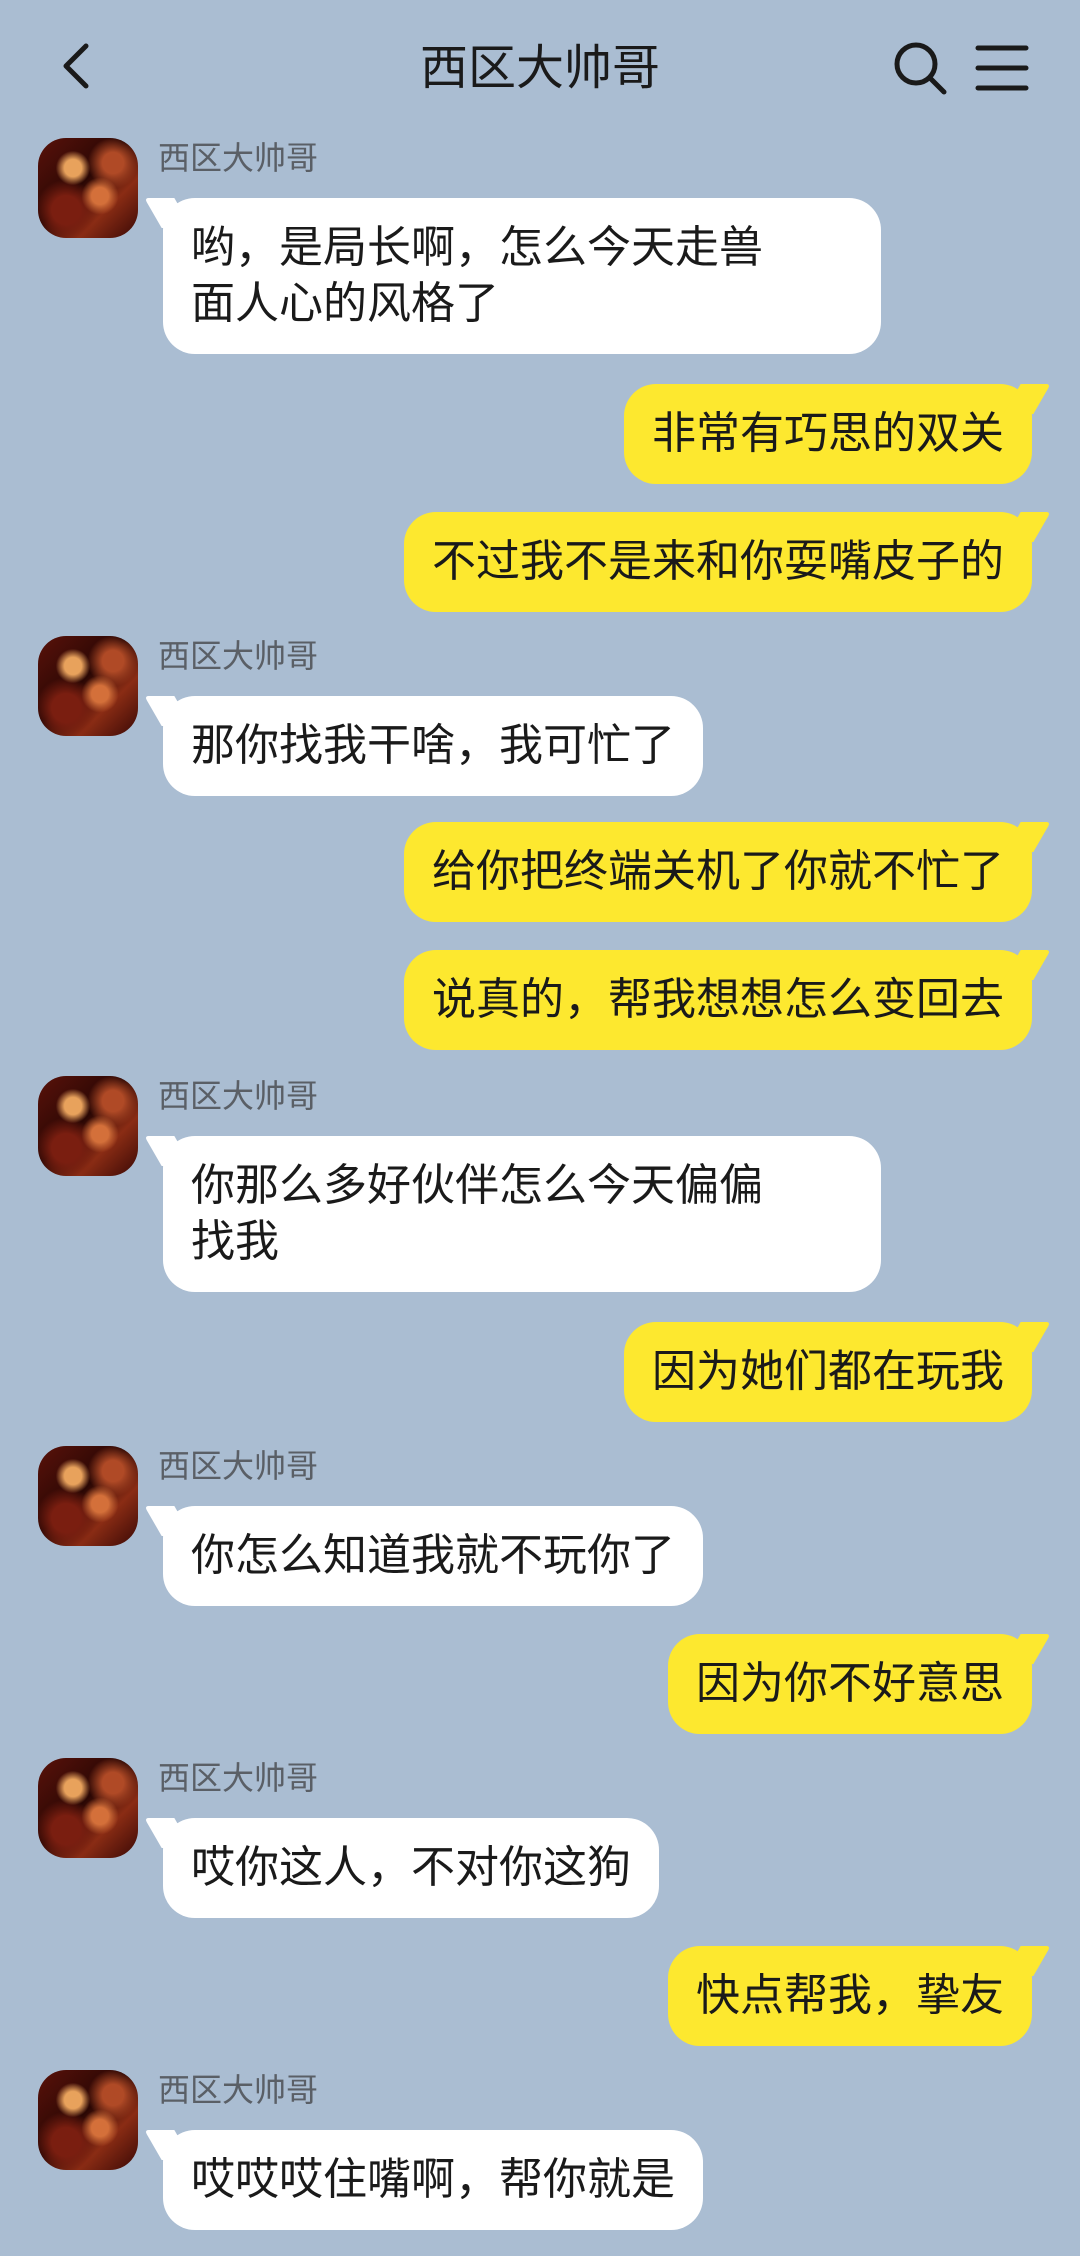 The height and width of the screenshot is (2256, 1080). What do you see at coordinates (920, 68) in the screenshot?
I see `search-icon` at bounding box center [920, 68].